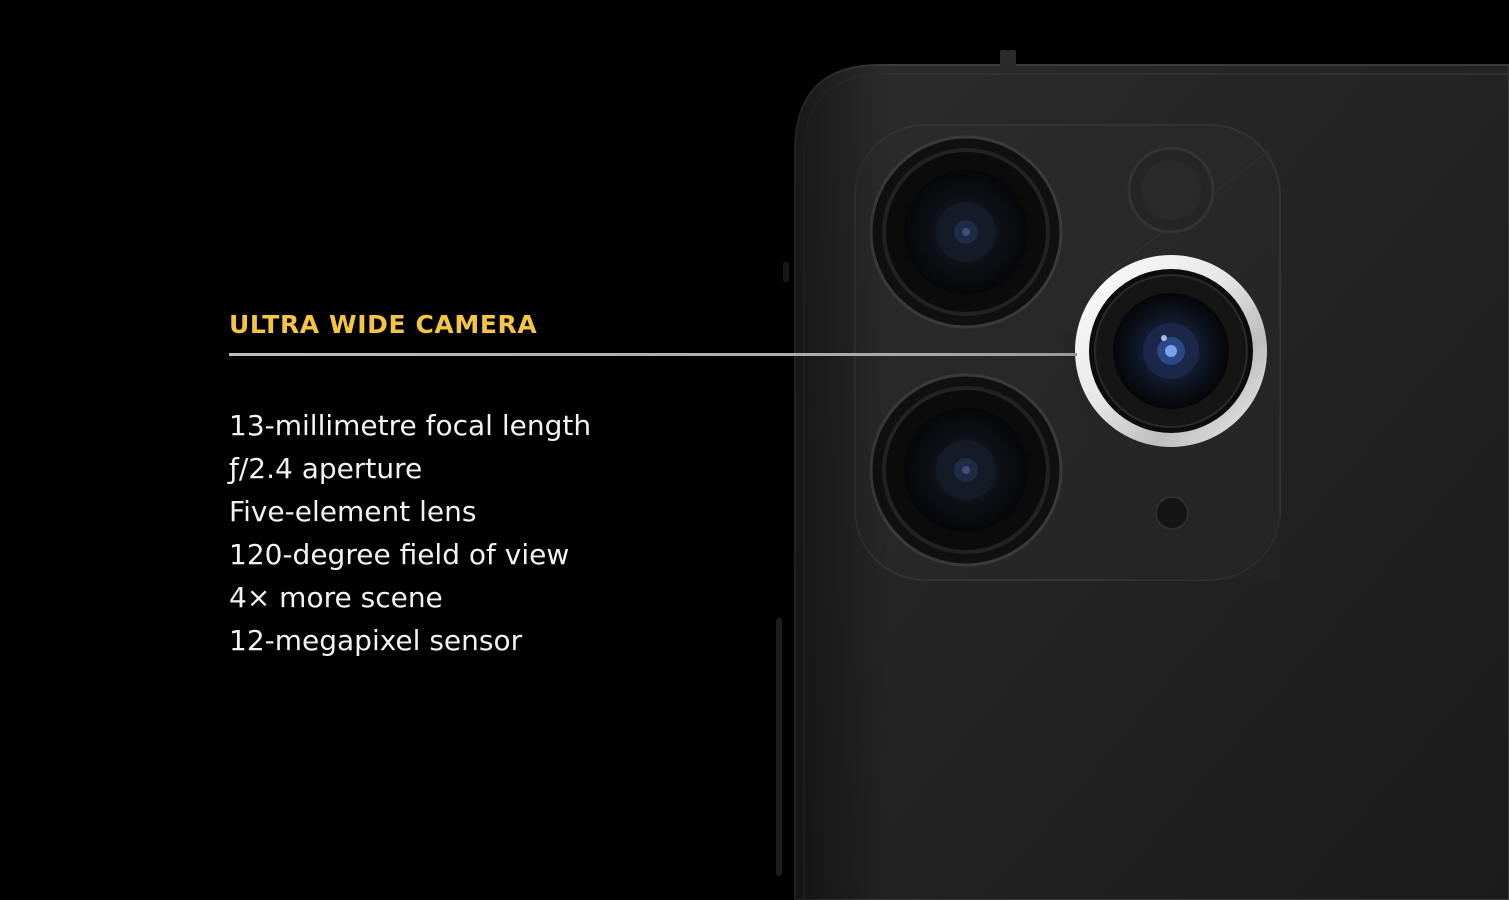  Describe the element at coordinates (410, 425) in the screenshot. I see `spec-item-focal-length: 13-millimetre focal length` at that location.